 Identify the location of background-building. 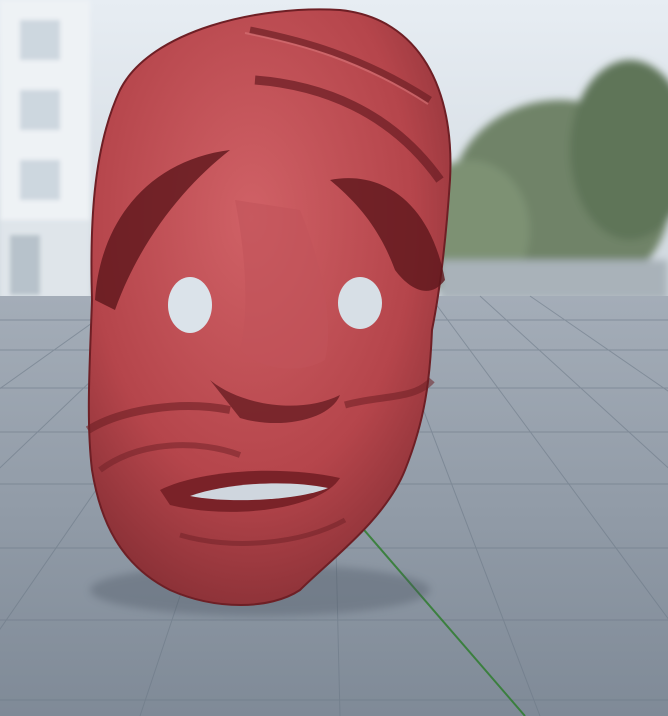
(45, 150).